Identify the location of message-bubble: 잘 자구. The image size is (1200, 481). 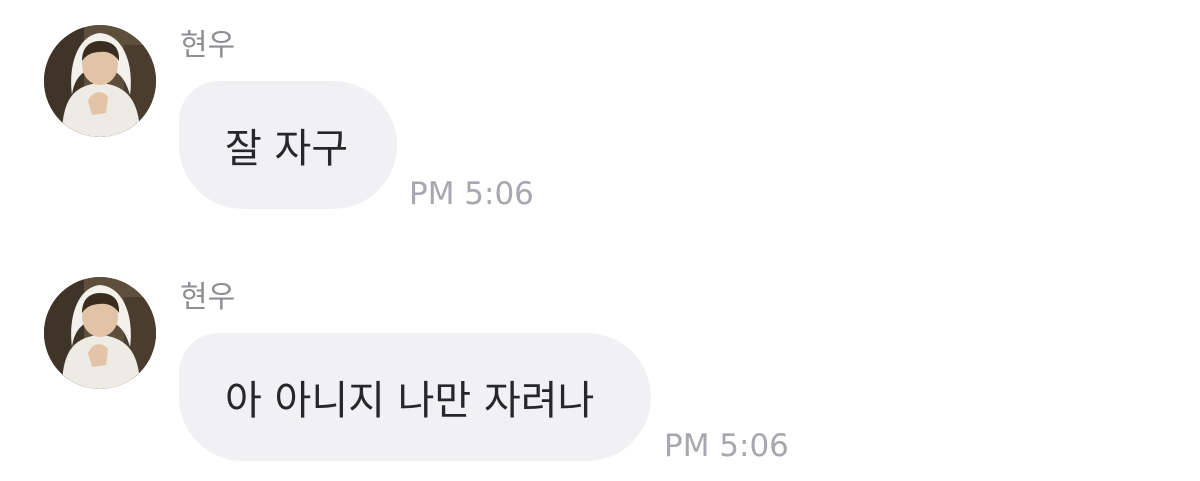
(288, 145).